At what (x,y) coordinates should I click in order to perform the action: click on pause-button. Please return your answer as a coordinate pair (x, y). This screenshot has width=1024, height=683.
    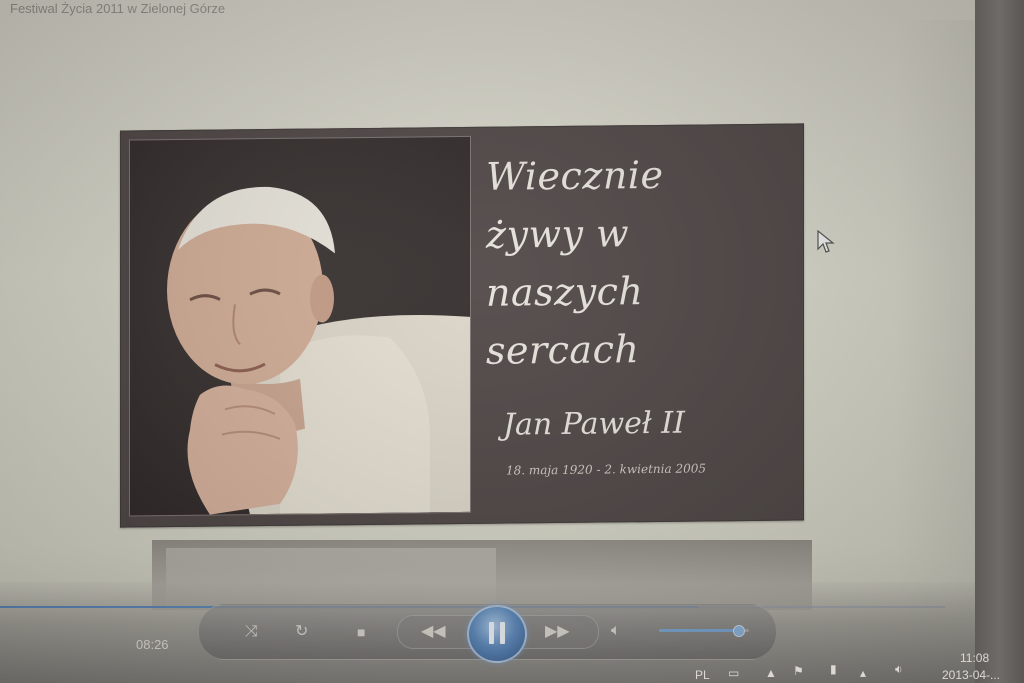
    Looking at the image, I should click on (497, 634).